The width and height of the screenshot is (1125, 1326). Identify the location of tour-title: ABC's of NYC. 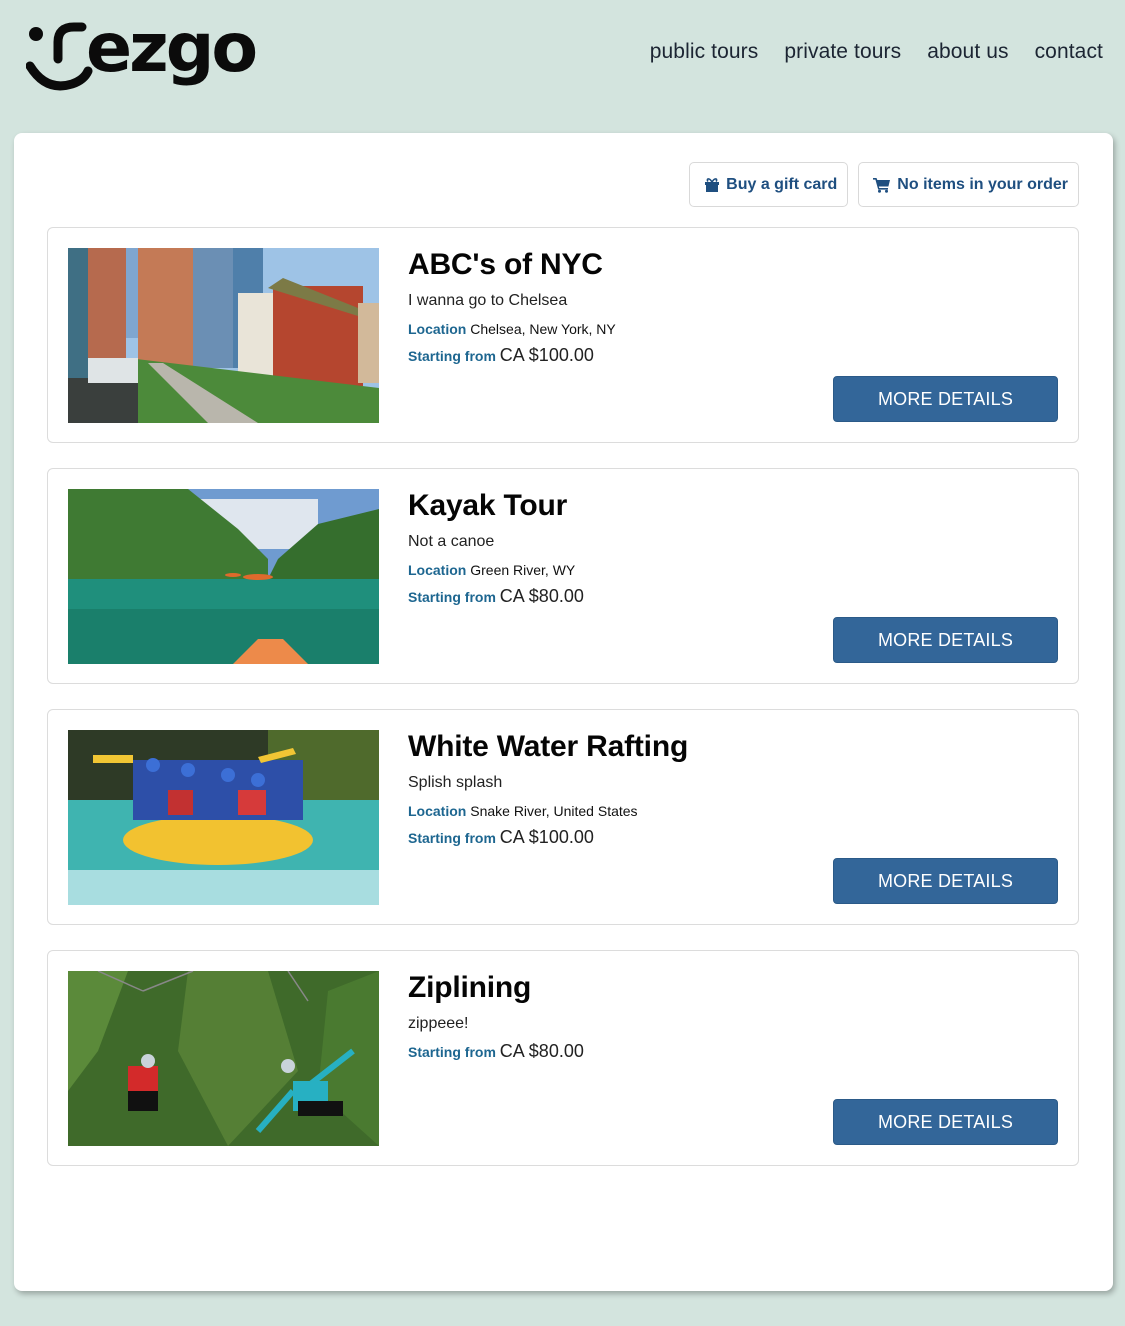
(512, 265).